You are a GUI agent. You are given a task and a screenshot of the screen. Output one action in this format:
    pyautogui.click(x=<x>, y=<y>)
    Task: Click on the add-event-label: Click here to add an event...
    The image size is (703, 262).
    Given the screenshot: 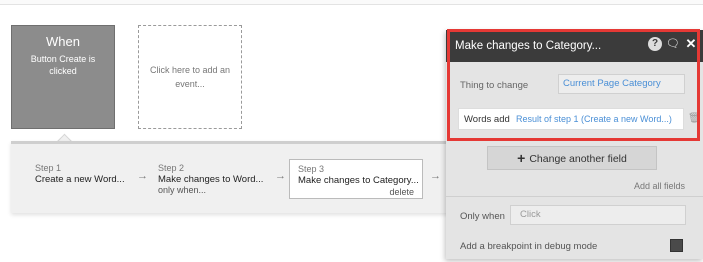 What is the action you would take?
    pyautogui.click(x=190, y=77)
    